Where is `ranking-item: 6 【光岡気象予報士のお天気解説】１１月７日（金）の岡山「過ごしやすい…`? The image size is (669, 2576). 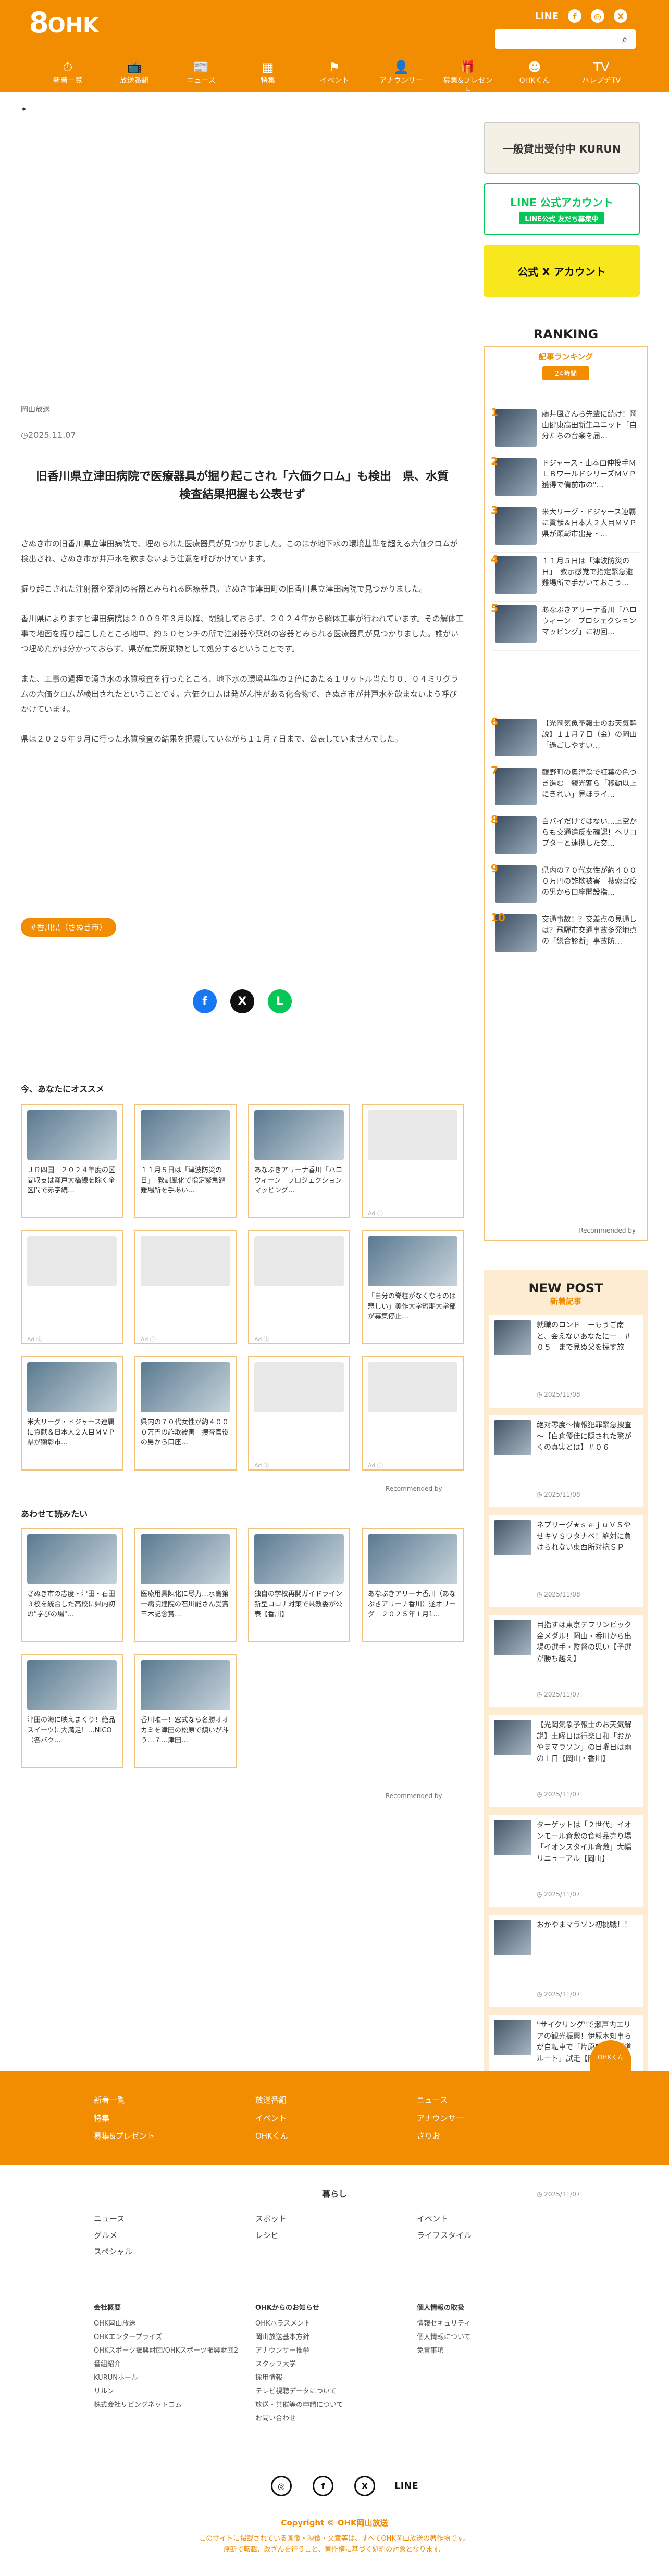
ranking-item: 6 【光岡気象予報士のお天気解説】１１月７日（金）の岡山「過ごしやすい… is located at coordinates (565, 740).